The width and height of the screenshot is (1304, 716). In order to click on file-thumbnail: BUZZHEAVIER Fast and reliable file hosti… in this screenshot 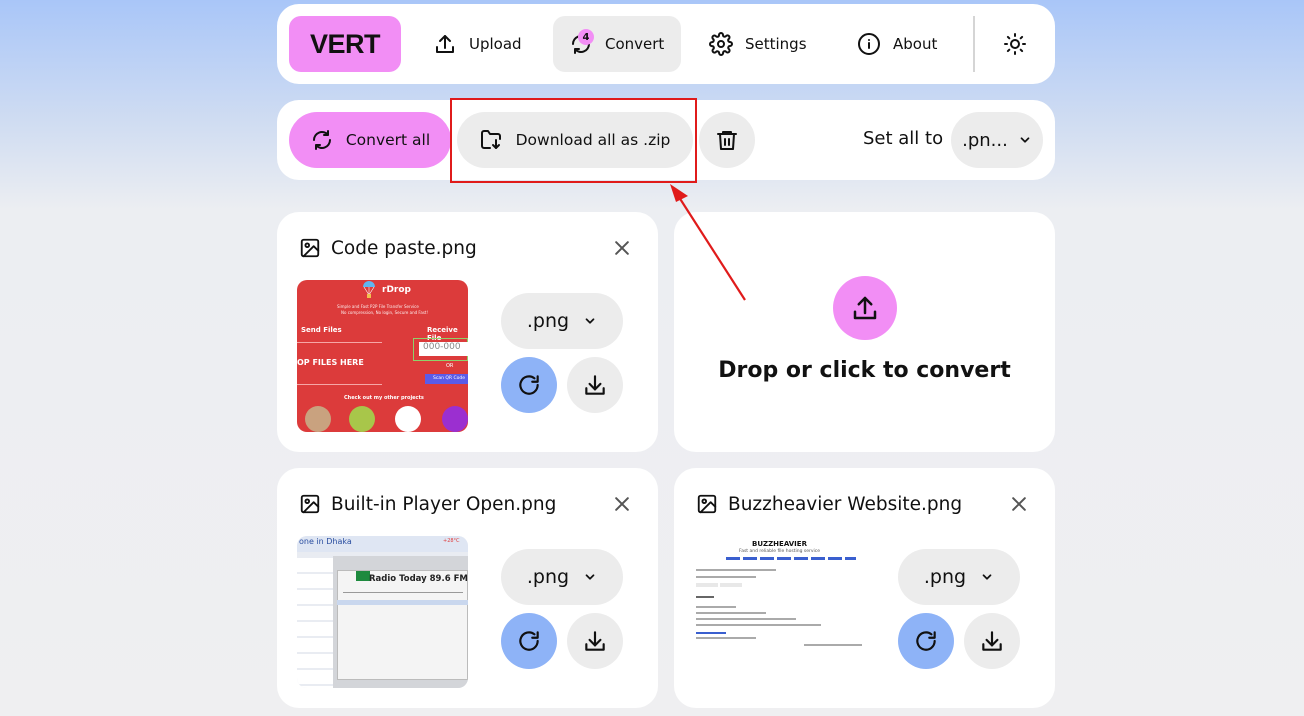, I will do `click(779, 612)`.